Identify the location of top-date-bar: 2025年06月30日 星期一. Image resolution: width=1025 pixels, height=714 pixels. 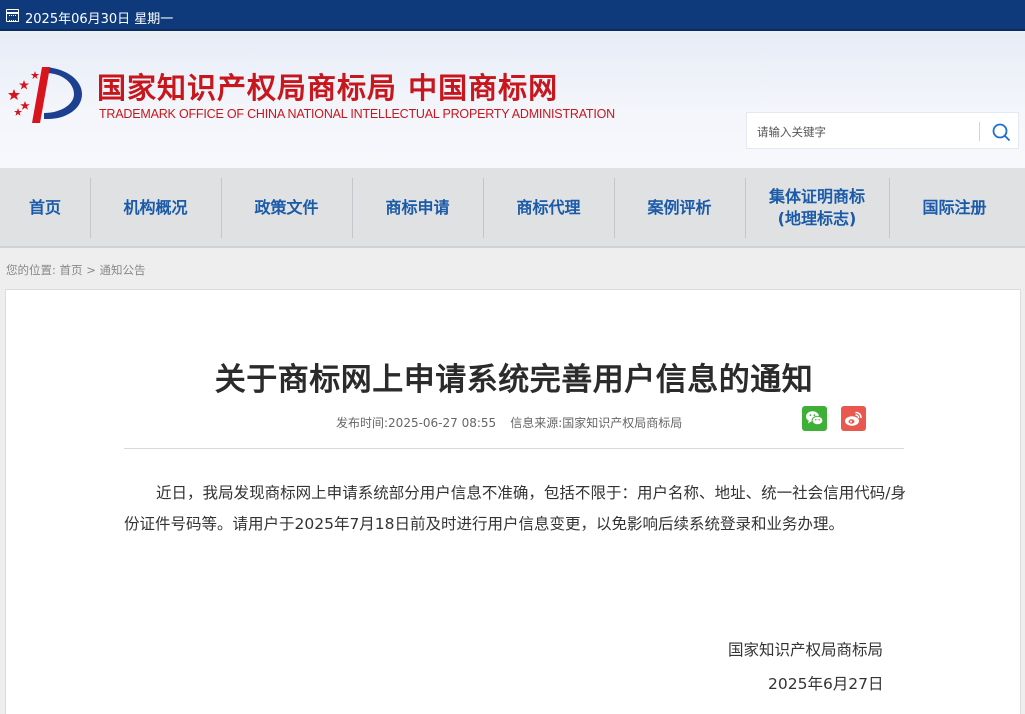
(512, 15).